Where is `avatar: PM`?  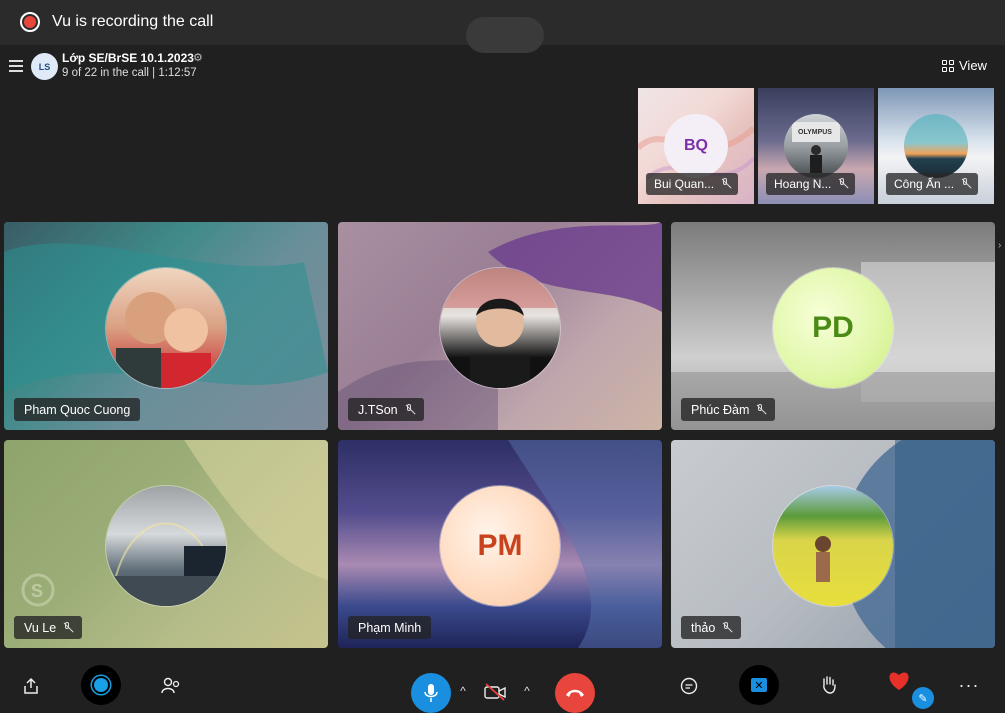
avatar: PM is located at coordinates (500, 546).